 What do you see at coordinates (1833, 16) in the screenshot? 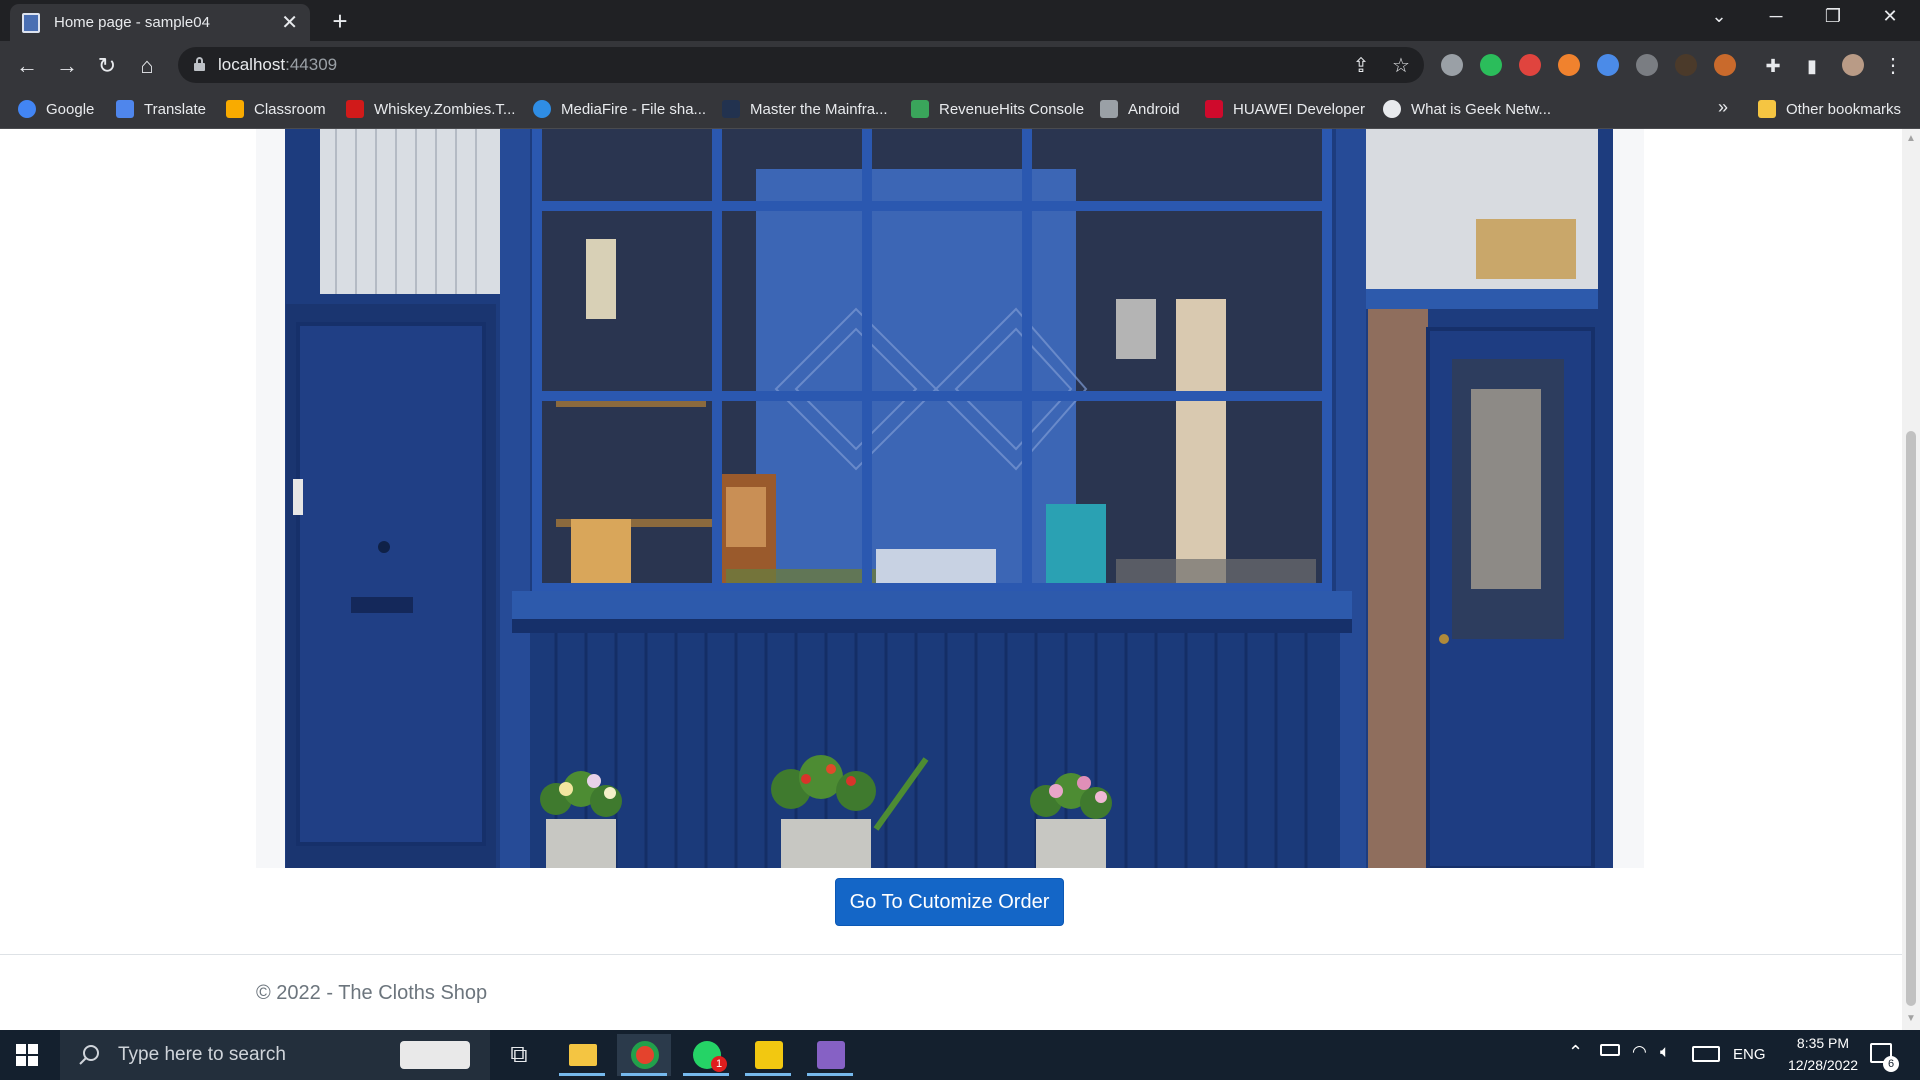
I see `restore-button: ❐` at bounding box center [1833, 16].